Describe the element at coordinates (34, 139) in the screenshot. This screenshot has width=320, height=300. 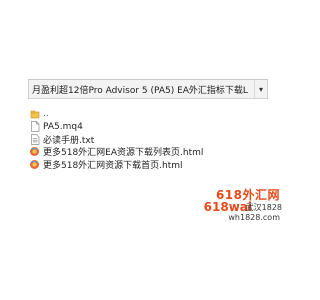
I see `text-file-icon` at that location.